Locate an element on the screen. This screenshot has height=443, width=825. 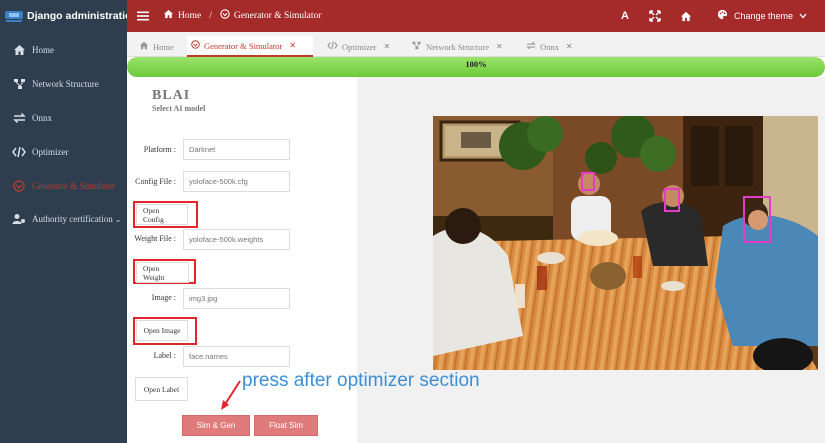
open-weight-button: Open Weight is located at coordinates (162, 272).